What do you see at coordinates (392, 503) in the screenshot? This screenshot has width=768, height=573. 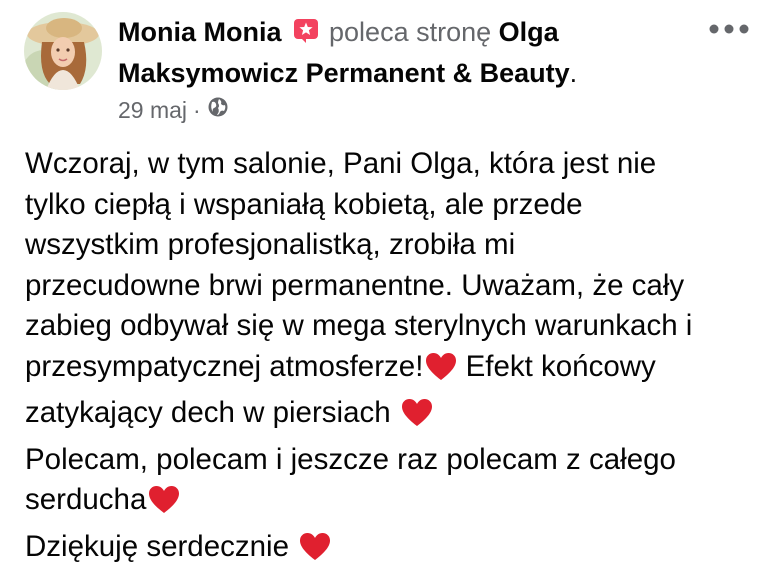 I see `post-text-line: serducha` at bounding box center [392, 503].